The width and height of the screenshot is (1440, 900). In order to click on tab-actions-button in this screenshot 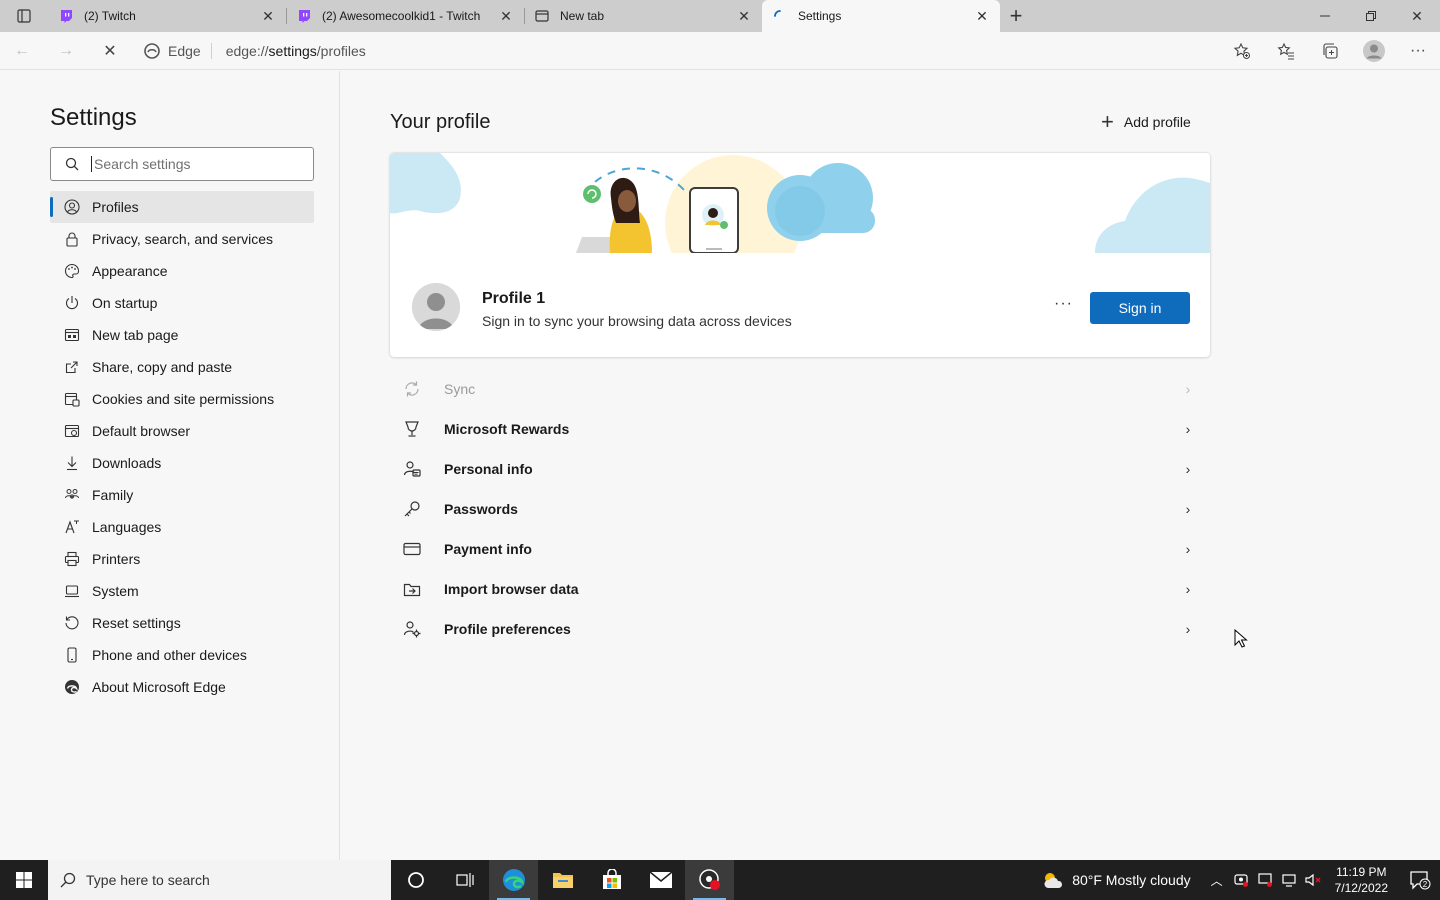, I will do `click(24, 16)`.